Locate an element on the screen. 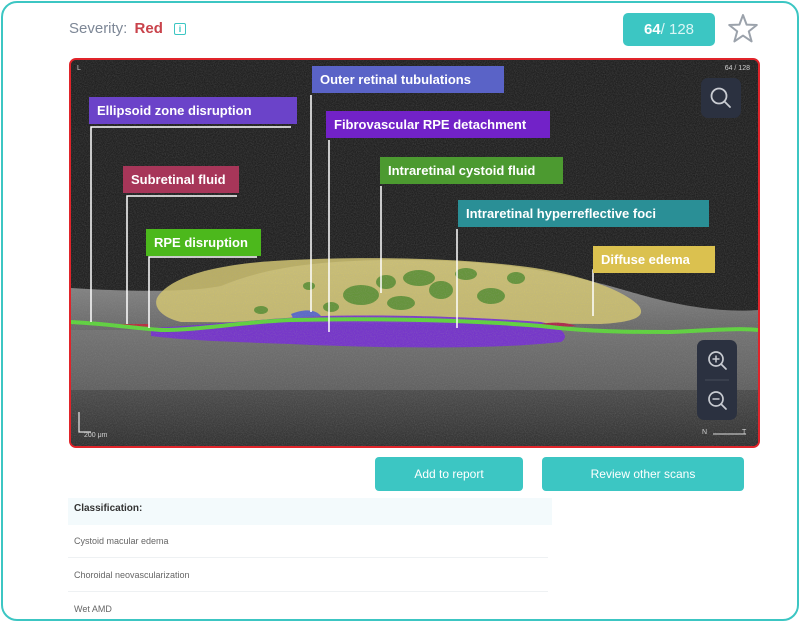 This screenshot has height=622, width=800. slice-counter: 64/ 128 is located at coordinates (669, 29).